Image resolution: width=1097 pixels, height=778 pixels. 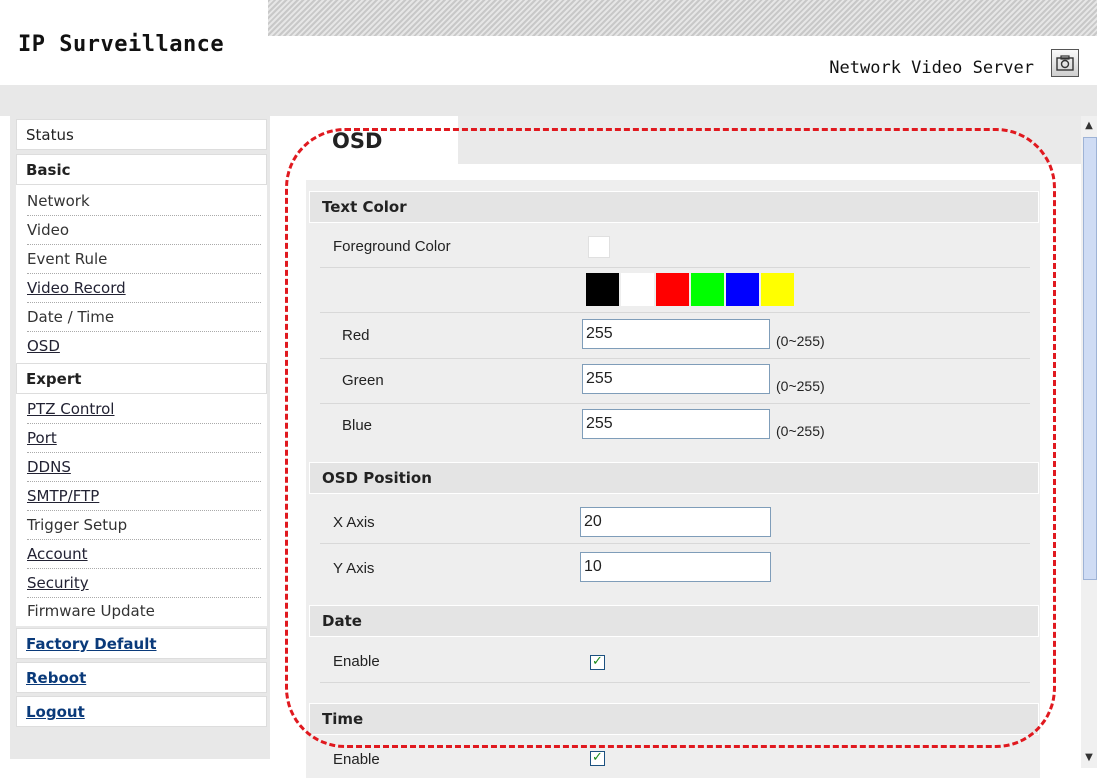 What do you see at coordinates (682, 18) in the screenshot?
I see `header-stripe` at bounding box center [682, 18].